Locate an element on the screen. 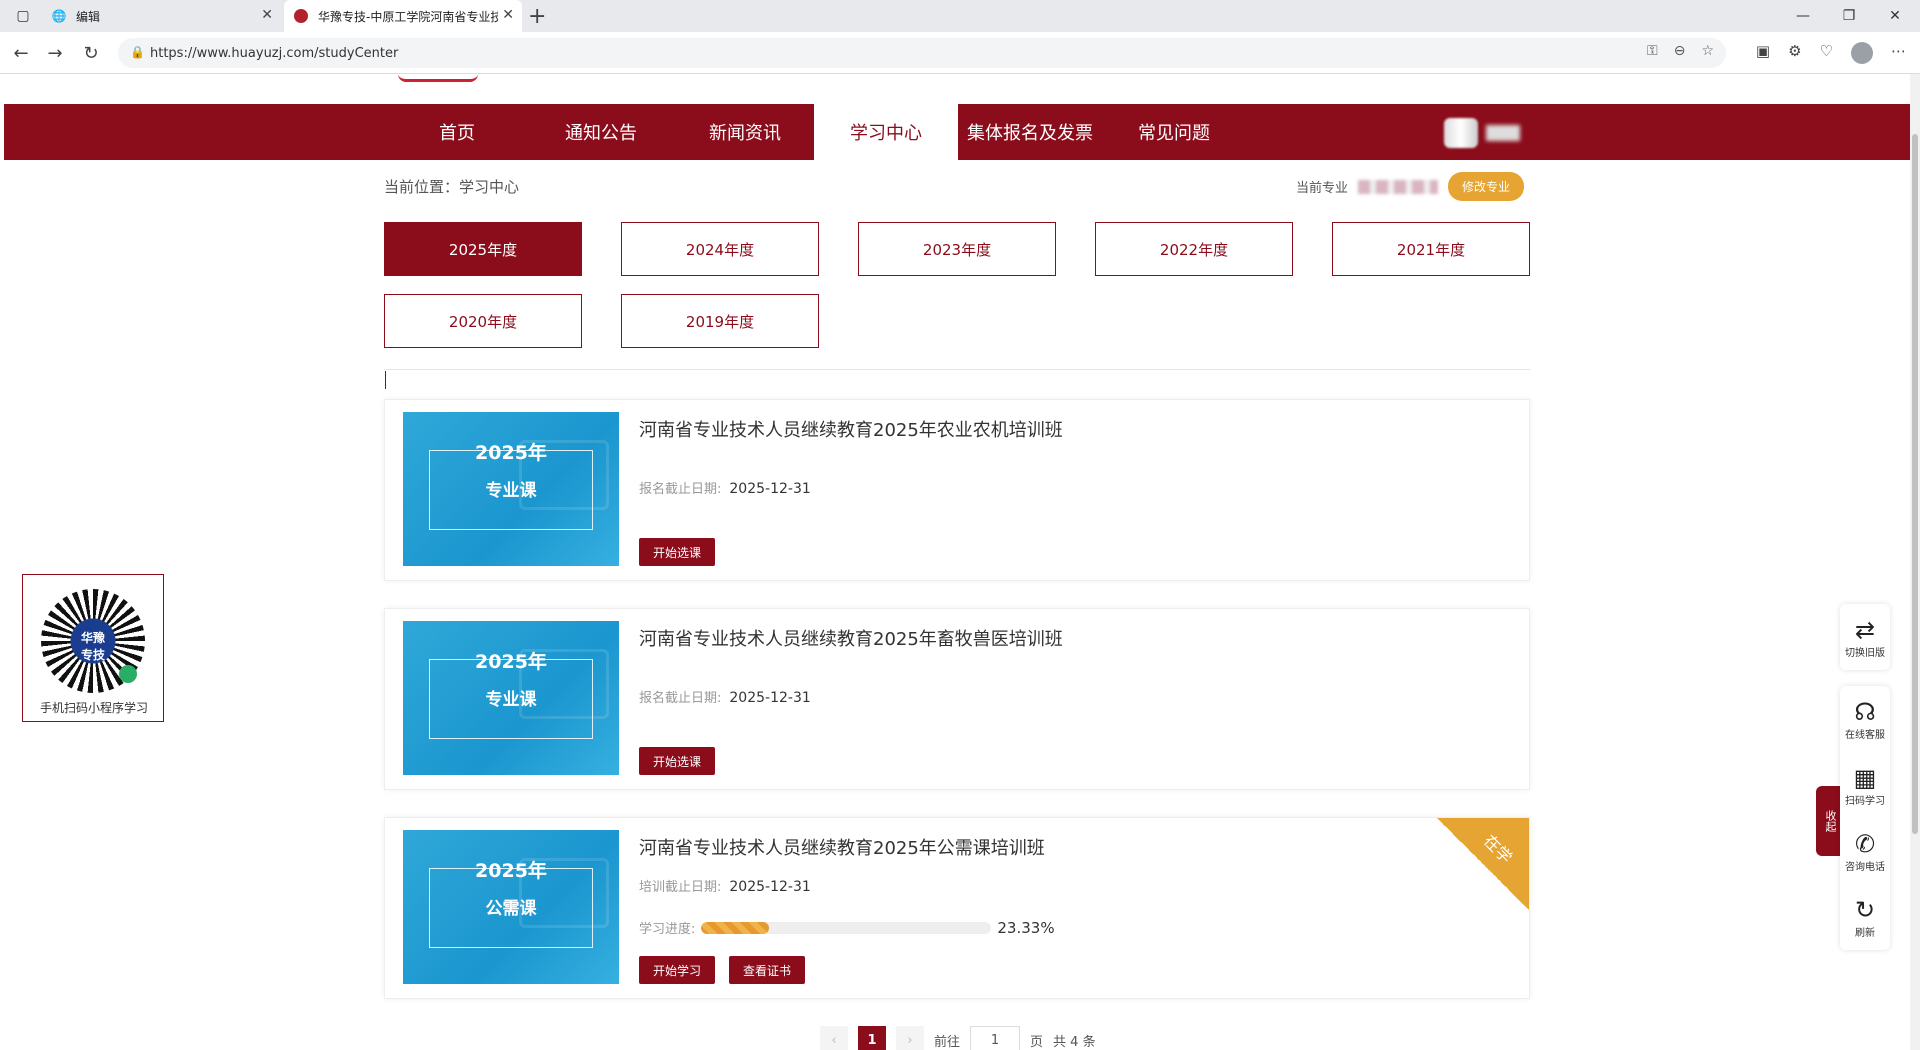 Image resolution: width=1920 pixels, height=1050 pixels. side-tool-label: 切换旧版 is located at coordinates (1865, 653).